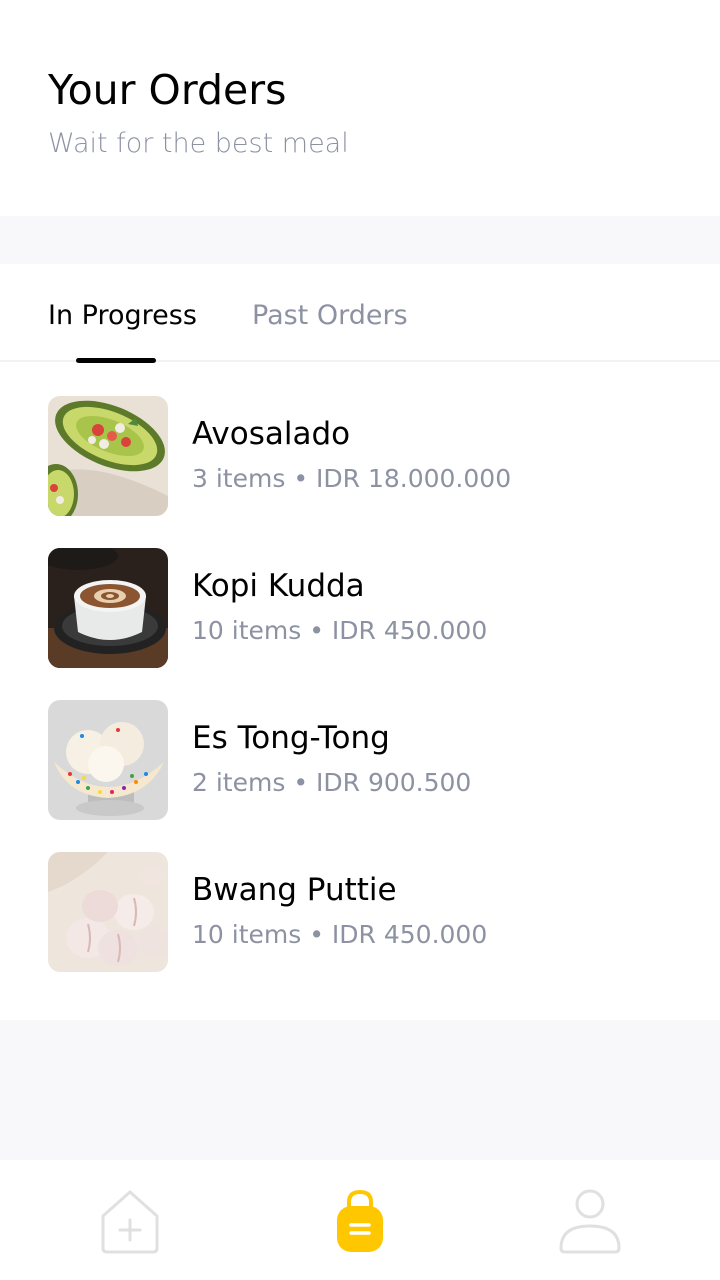  I want to click on nav-profile-button, so click(590, 1221).